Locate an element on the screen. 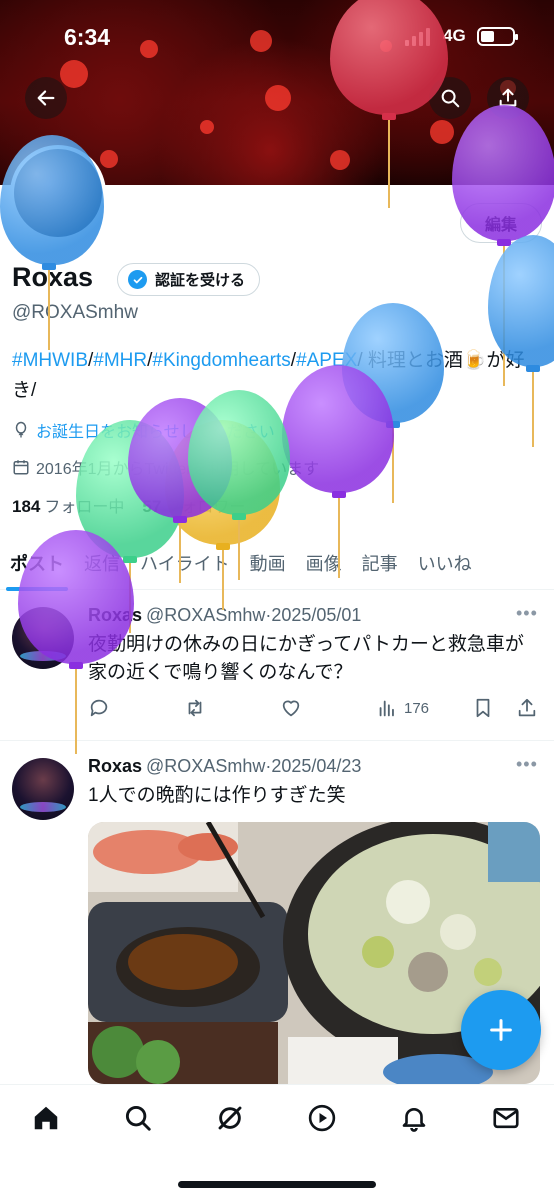  joined-date: 2016年1月からTwitterを利用しています is located at coordinates (178, 469).